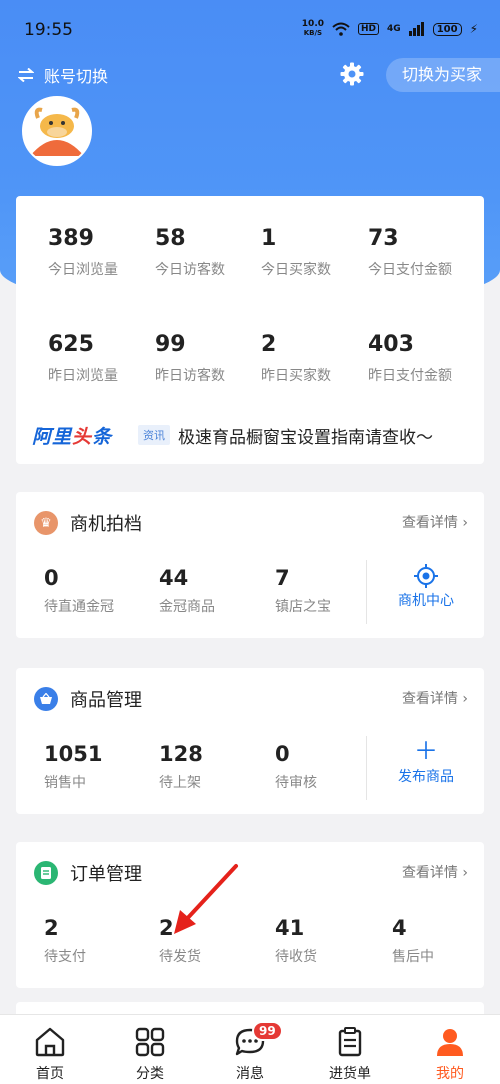  What do you see at coordinates (426, 575) in the screenshot?
I see `target-icon` at bounding box center [426, 575].